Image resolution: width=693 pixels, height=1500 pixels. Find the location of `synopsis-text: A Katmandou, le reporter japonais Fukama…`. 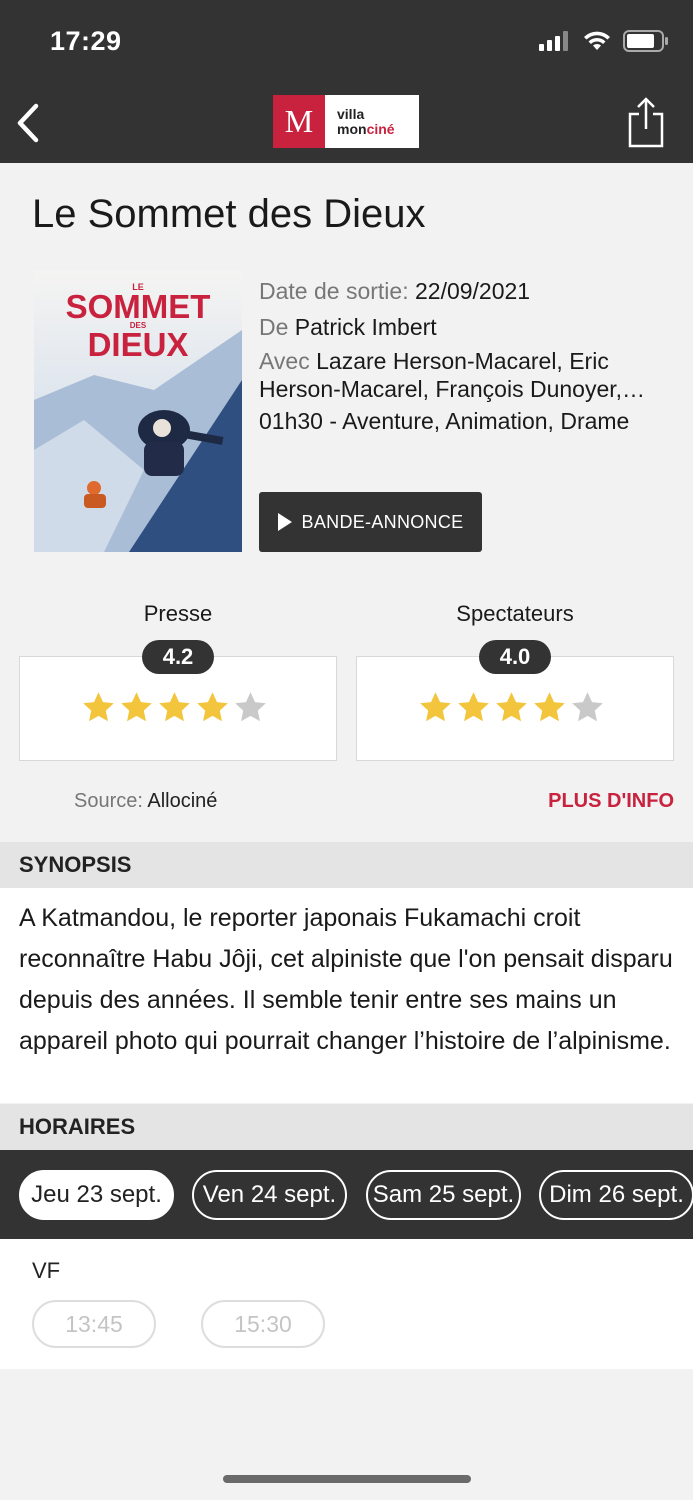

synopsis-text: A Katmandou, le reporter japonais Fukama… is located at coordinates (346, 995).